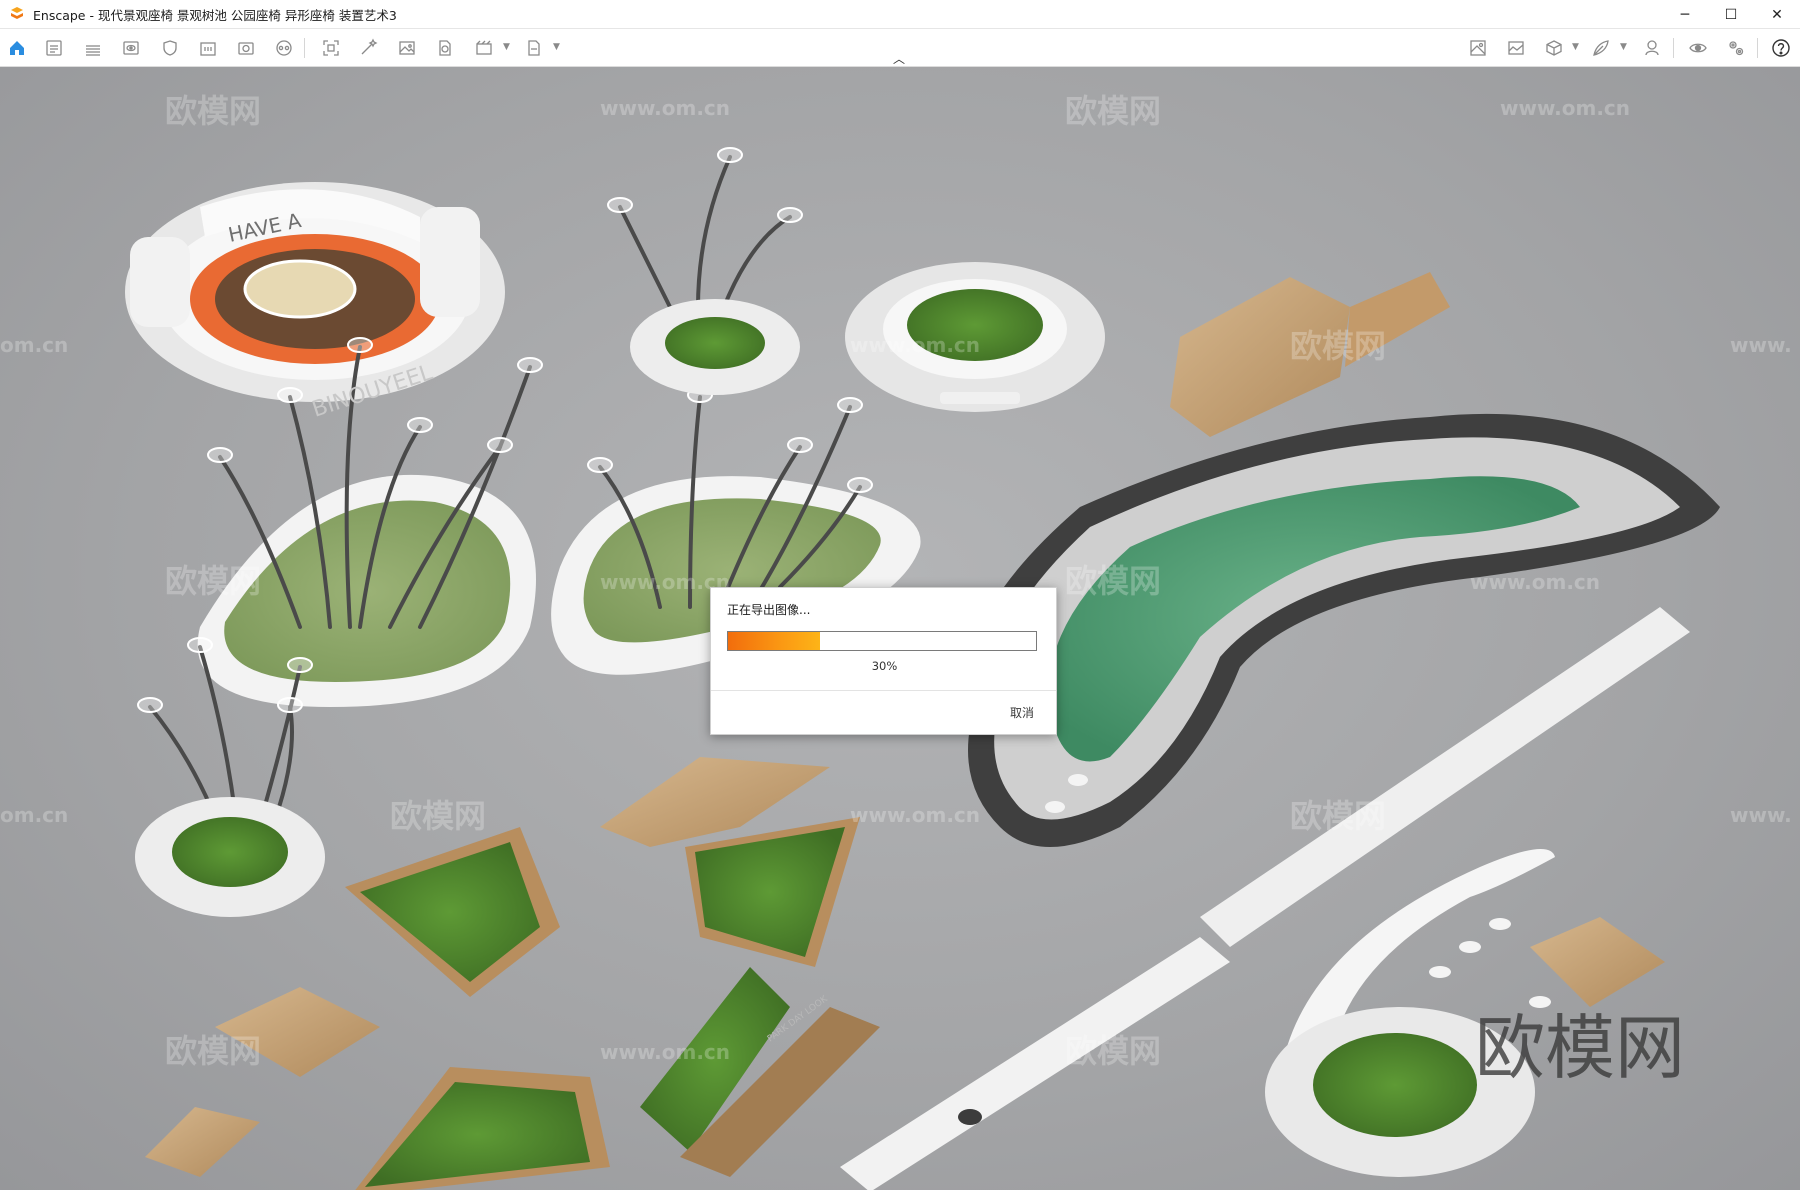 The height and width of the screenshot is (1190, 1800). I want to click on exe-export-icon, so click(534, 48).